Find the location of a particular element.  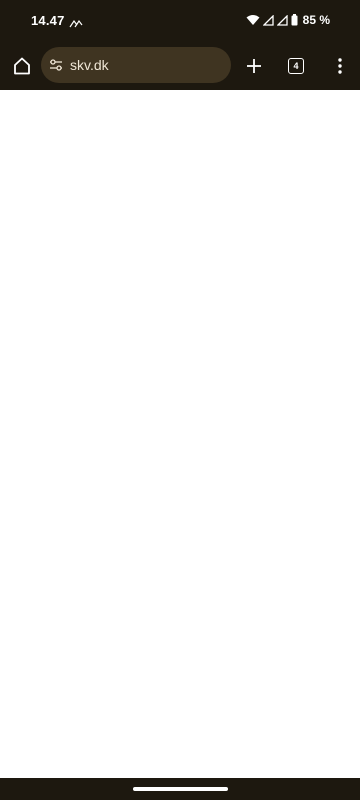

plus-icon is located at coordinates (254, 66).